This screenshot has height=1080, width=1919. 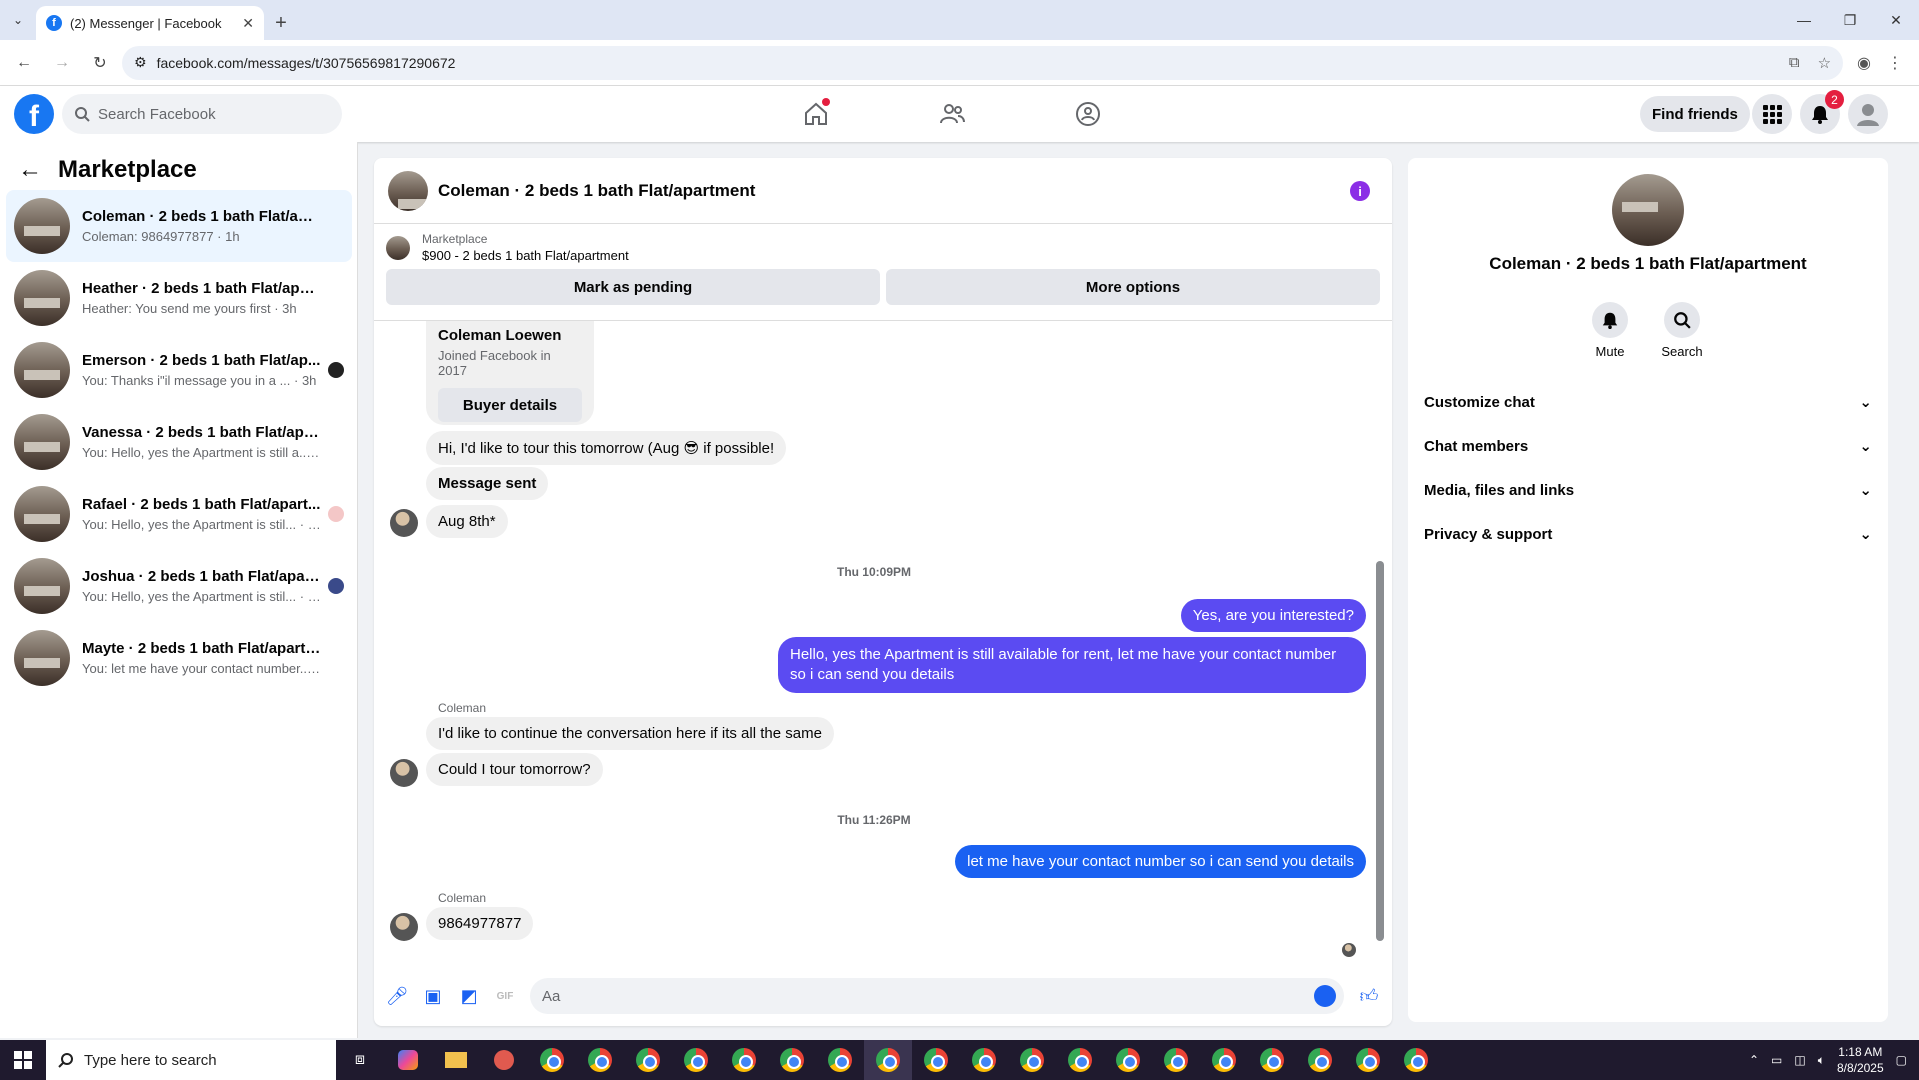 What do you see at coordinates (1864, 63) in the screenshot?
I see `profile-icon: ◉` at bounding box center [1864, 63].